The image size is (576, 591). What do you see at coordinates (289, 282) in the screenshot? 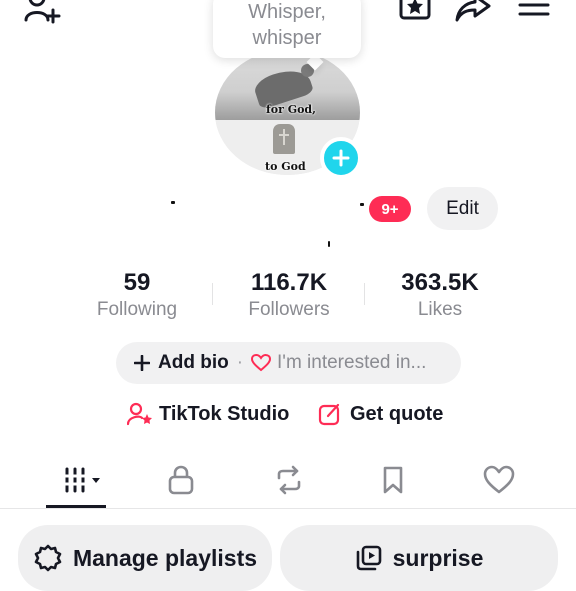
I see `stat-followers-value: 116.7K` at bounding box center [289, 282].